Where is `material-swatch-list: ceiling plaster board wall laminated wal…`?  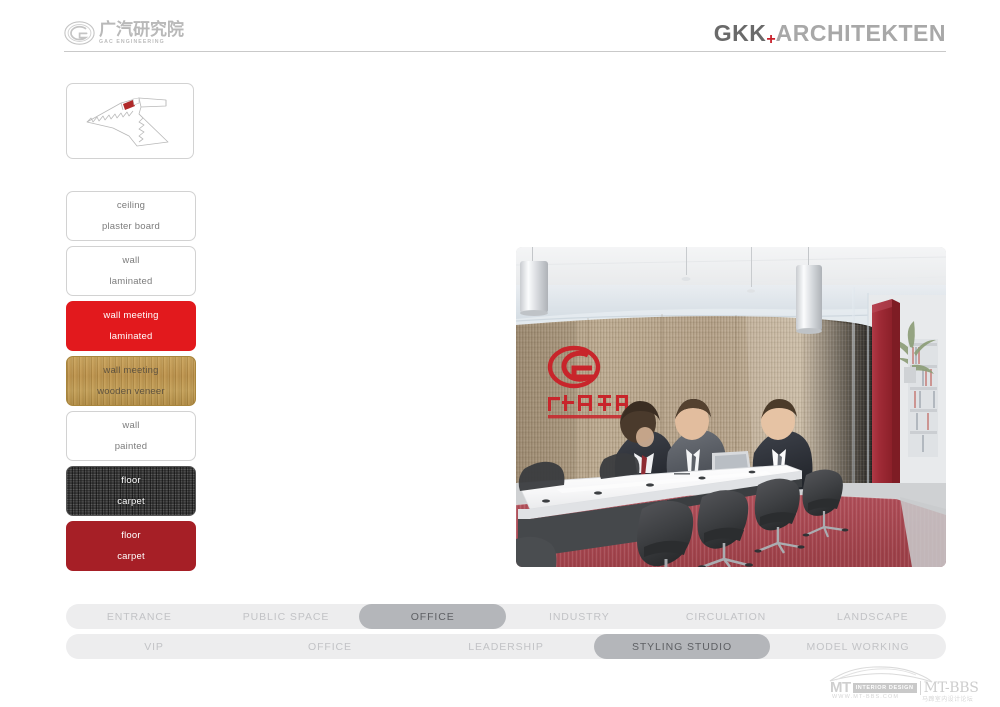 material-swatch-list: ceiling plaster board wall laminated wal… is located at coordinates (131, 383).